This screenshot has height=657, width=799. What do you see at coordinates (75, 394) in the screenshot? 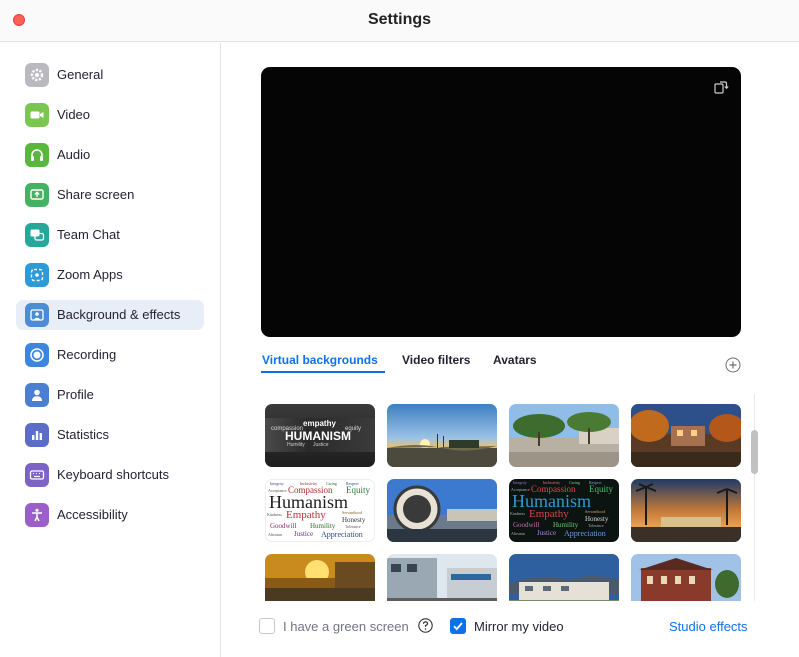
I see `sidebar-item-label: Profile` at bounding box center [75, 394].